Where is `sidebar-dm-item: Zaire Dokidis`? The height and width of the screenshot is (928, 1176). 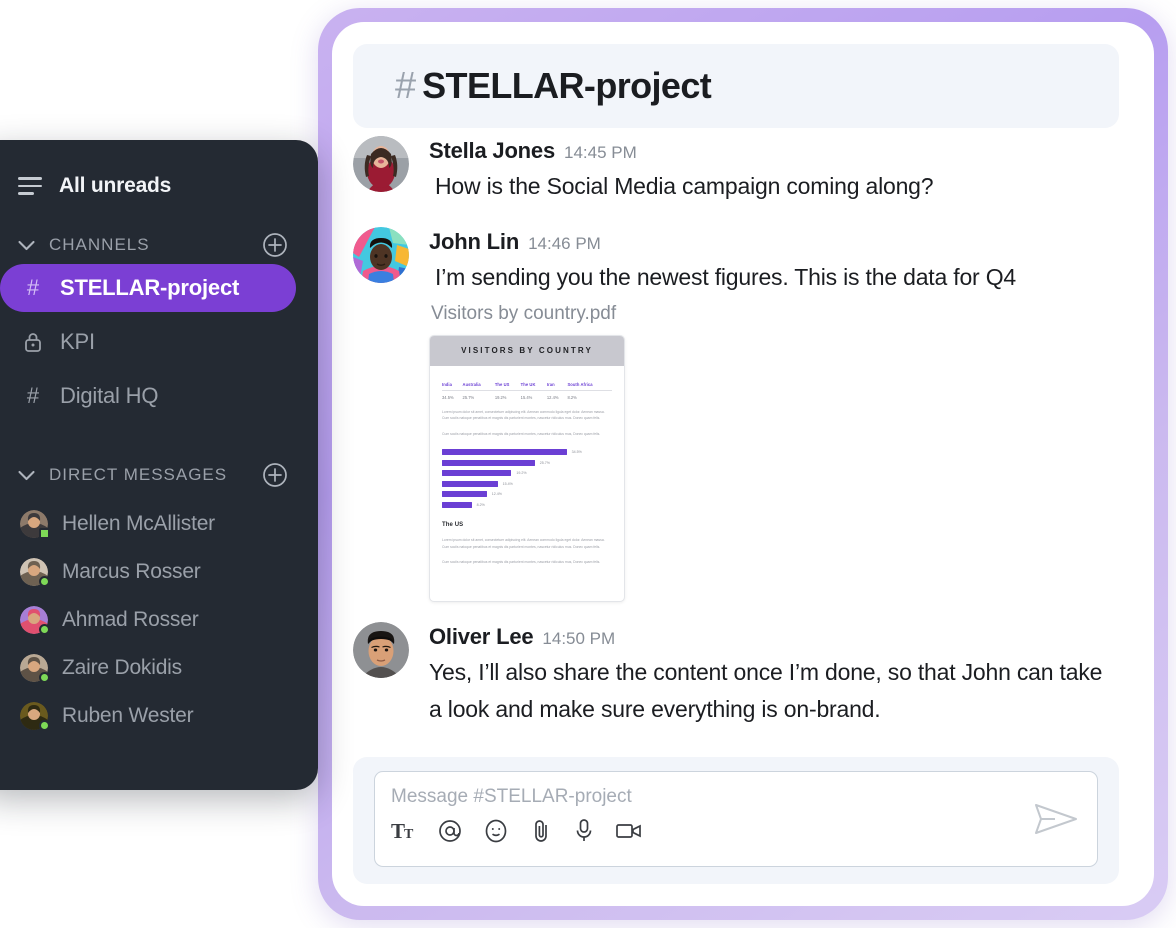
sidebar-dm-item: Zaire Dokidis is located at coordinates (148, 667).